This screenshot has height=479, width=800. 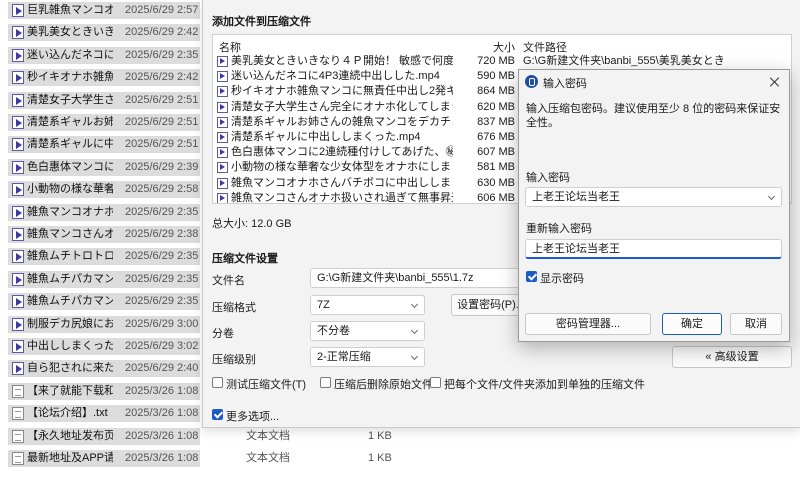 What do you see at coordinates (162, 323) in the screenshot?
I see `file-date: 2025/6/29 3:00` at bounding box center [162, 323].